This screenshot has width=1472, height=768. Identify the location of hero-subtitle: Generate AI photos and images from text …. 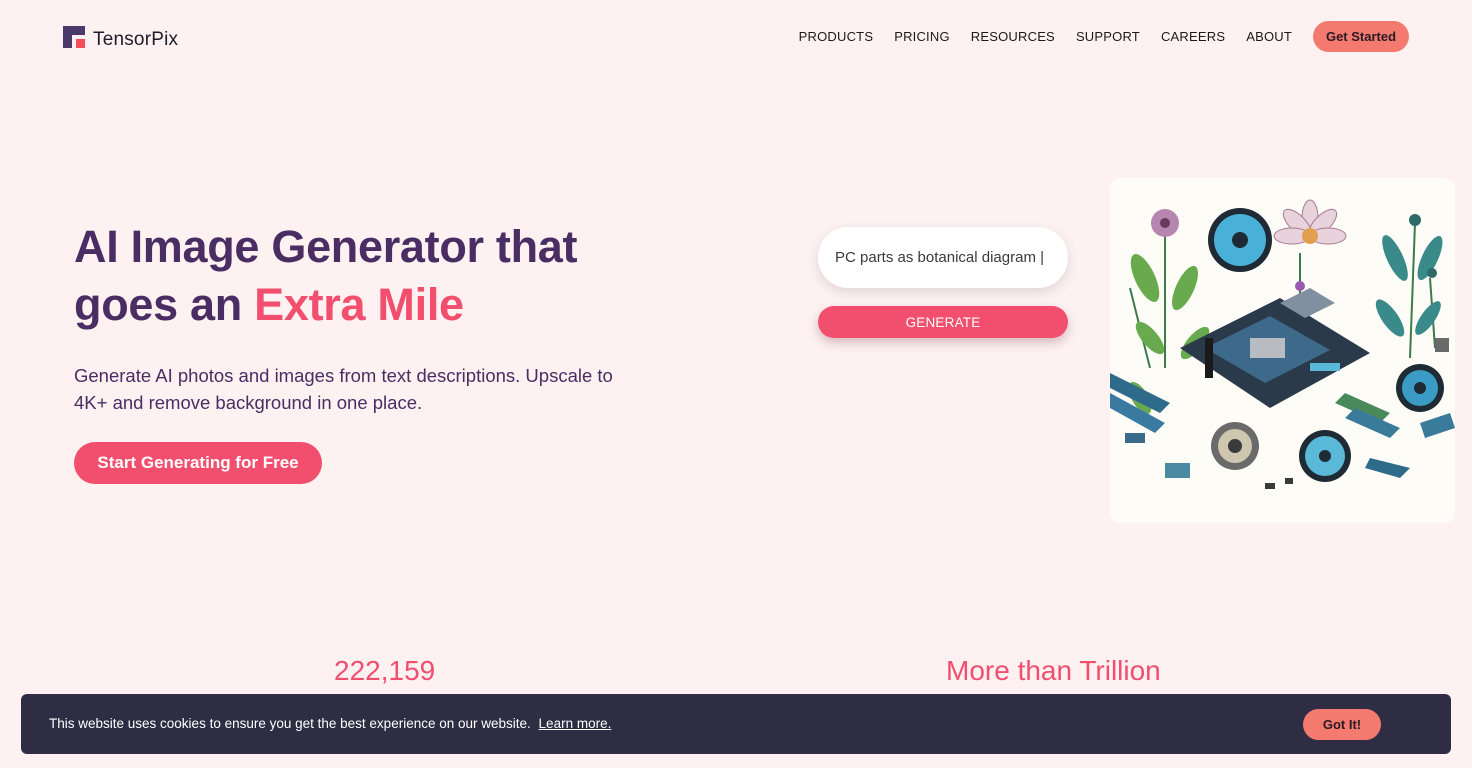
(343, 389).